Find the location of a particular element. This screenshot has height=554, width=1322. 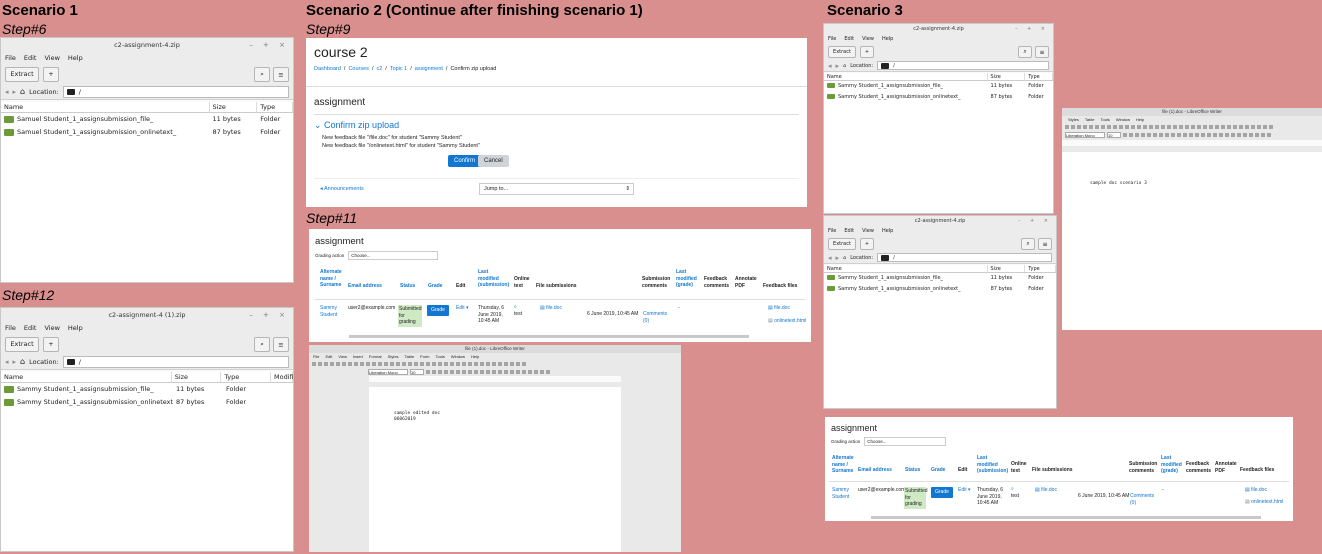

collapse-icon: ⌄ is located at coordinates (319, 125).